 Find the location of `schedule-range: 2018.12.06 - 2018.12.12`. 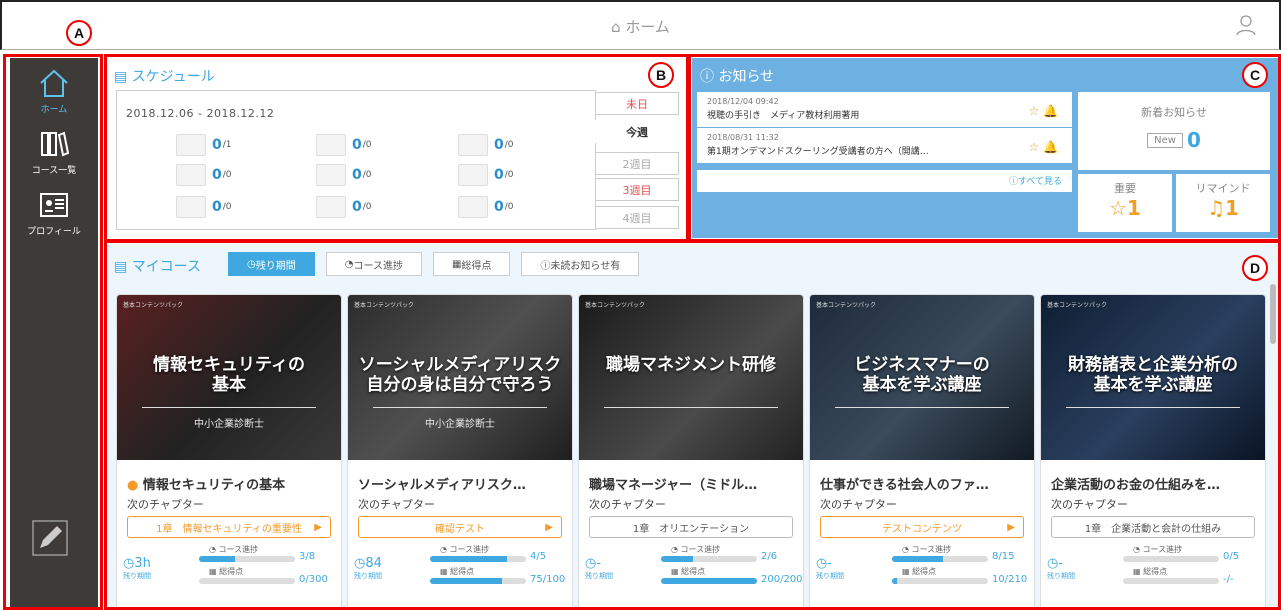

schedule-range: 2018.12.06 - 2018.12.12 is located at coordinates (200, 113).